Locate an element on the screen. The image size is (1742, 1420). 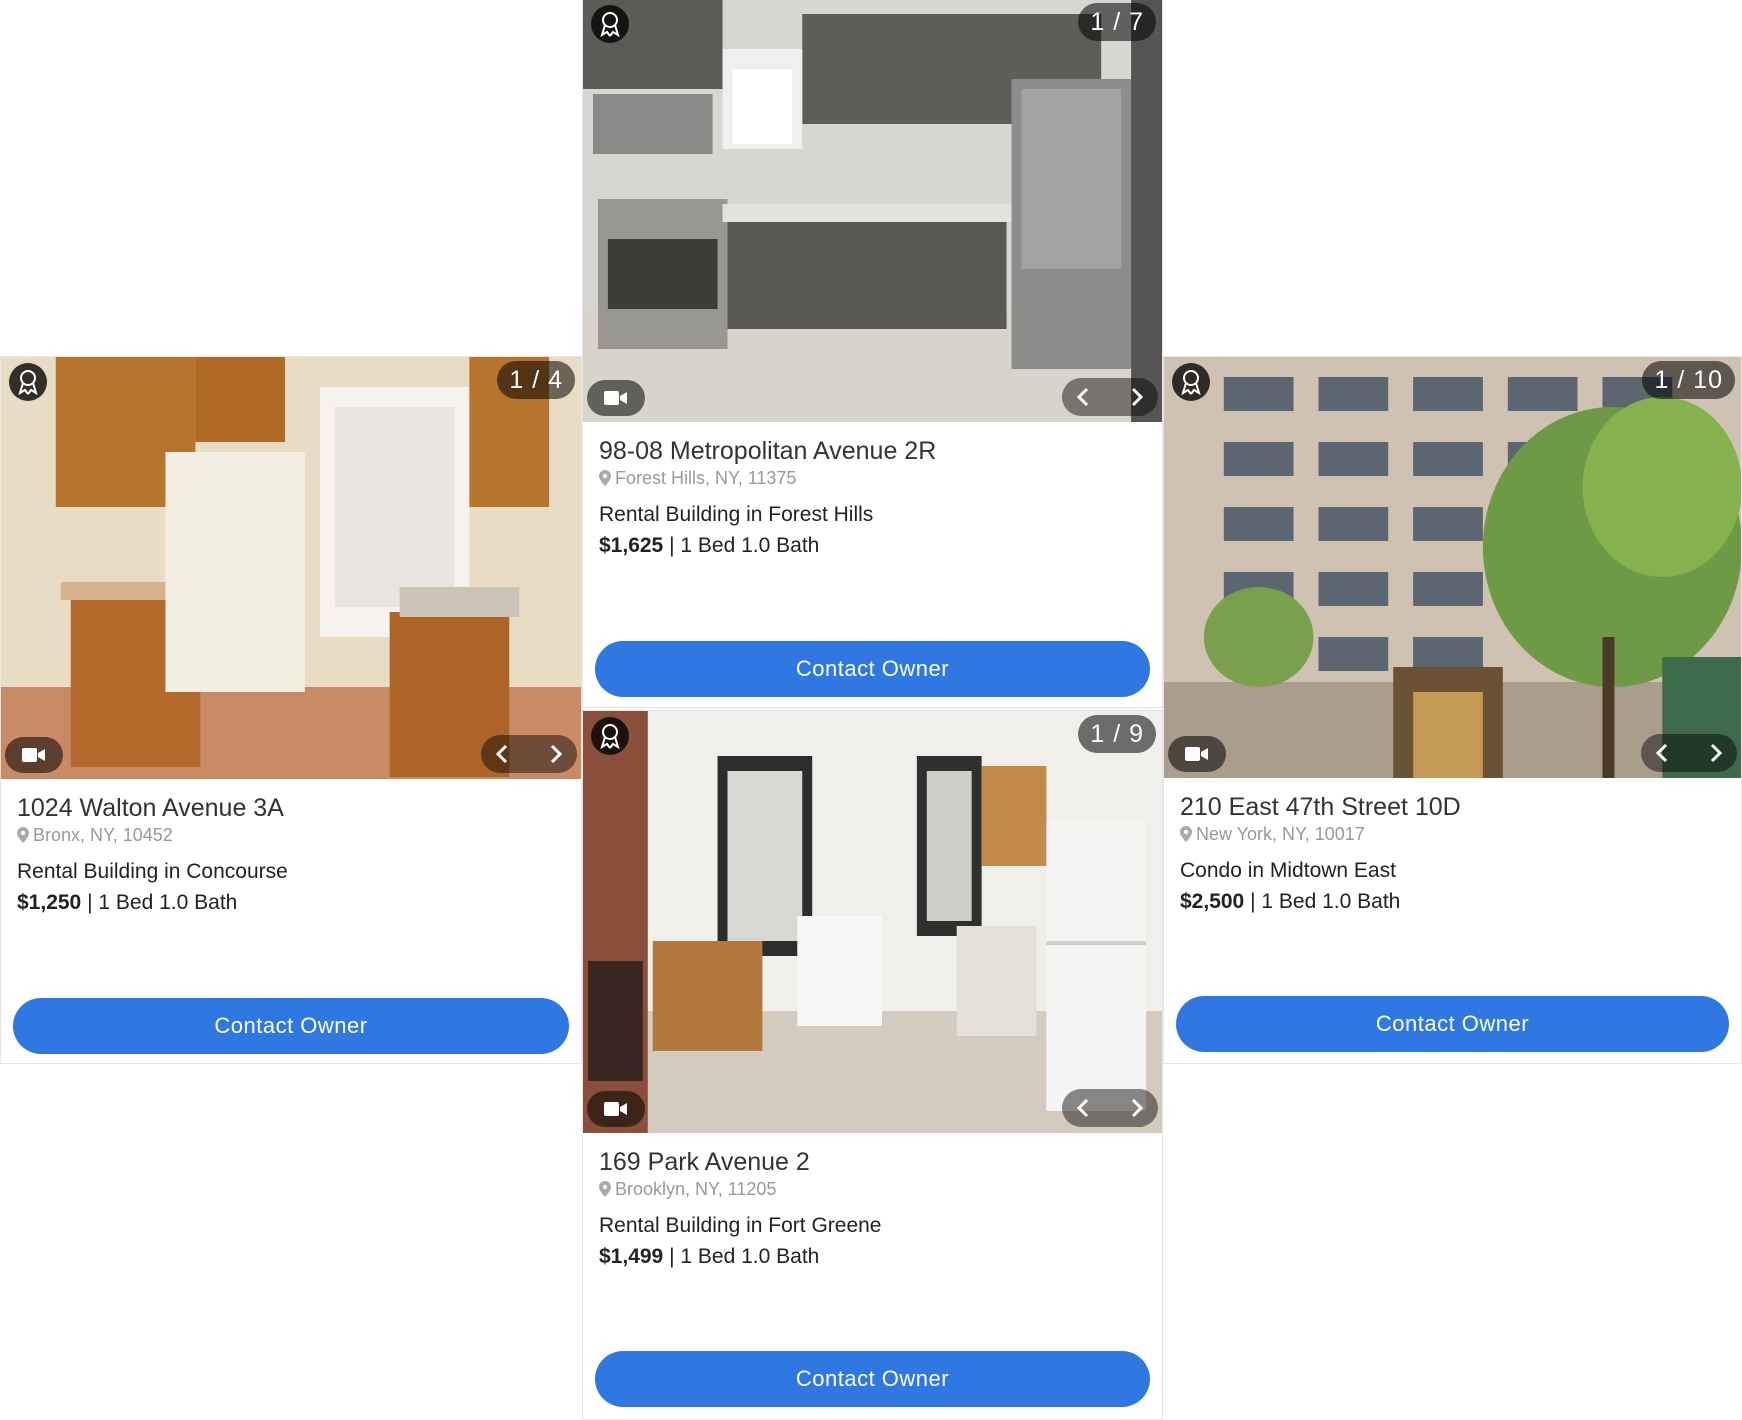
listing-location: New York, NY, 10017 is located at coordinates (1452, 834).